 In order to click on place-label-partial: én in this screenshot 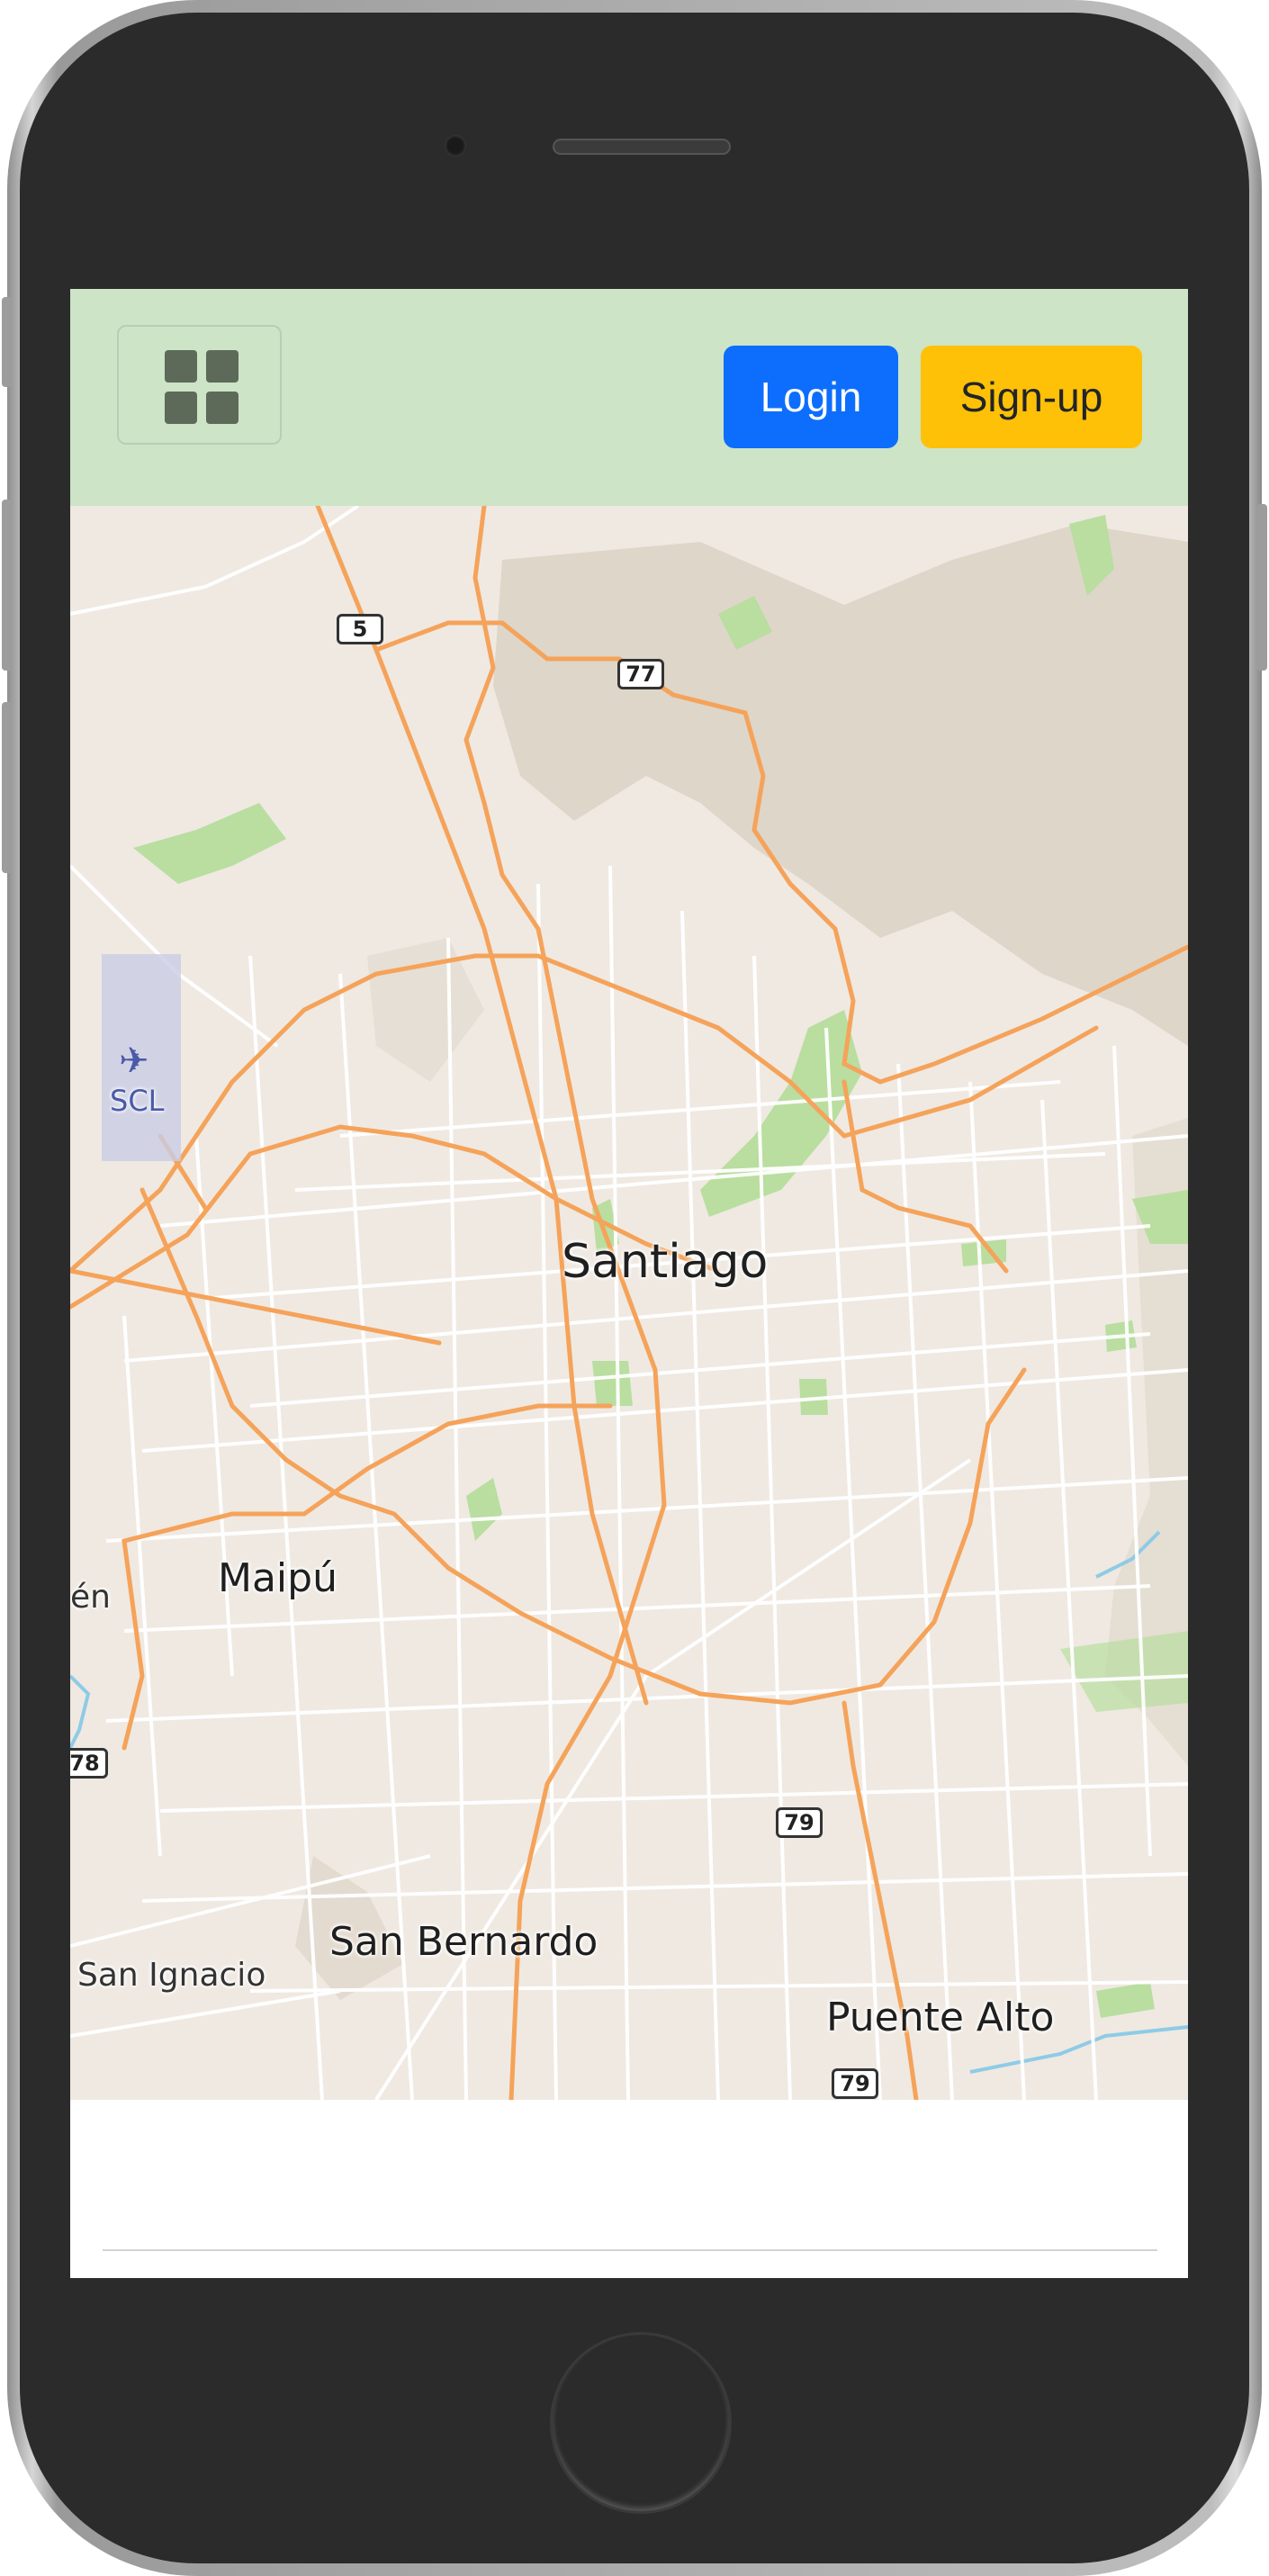, I will do `click(90, 1597)`.